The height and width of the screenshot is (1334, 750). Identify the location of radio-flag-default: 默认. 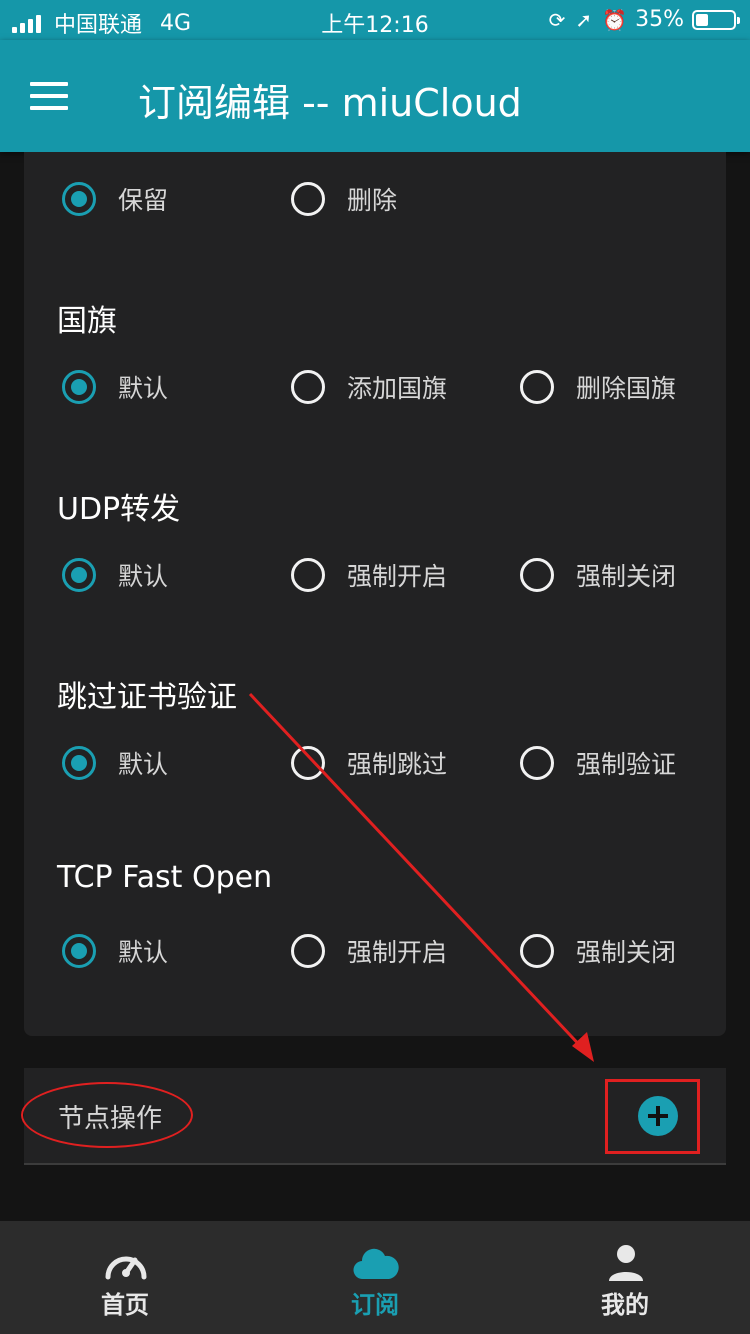
(115, 387).